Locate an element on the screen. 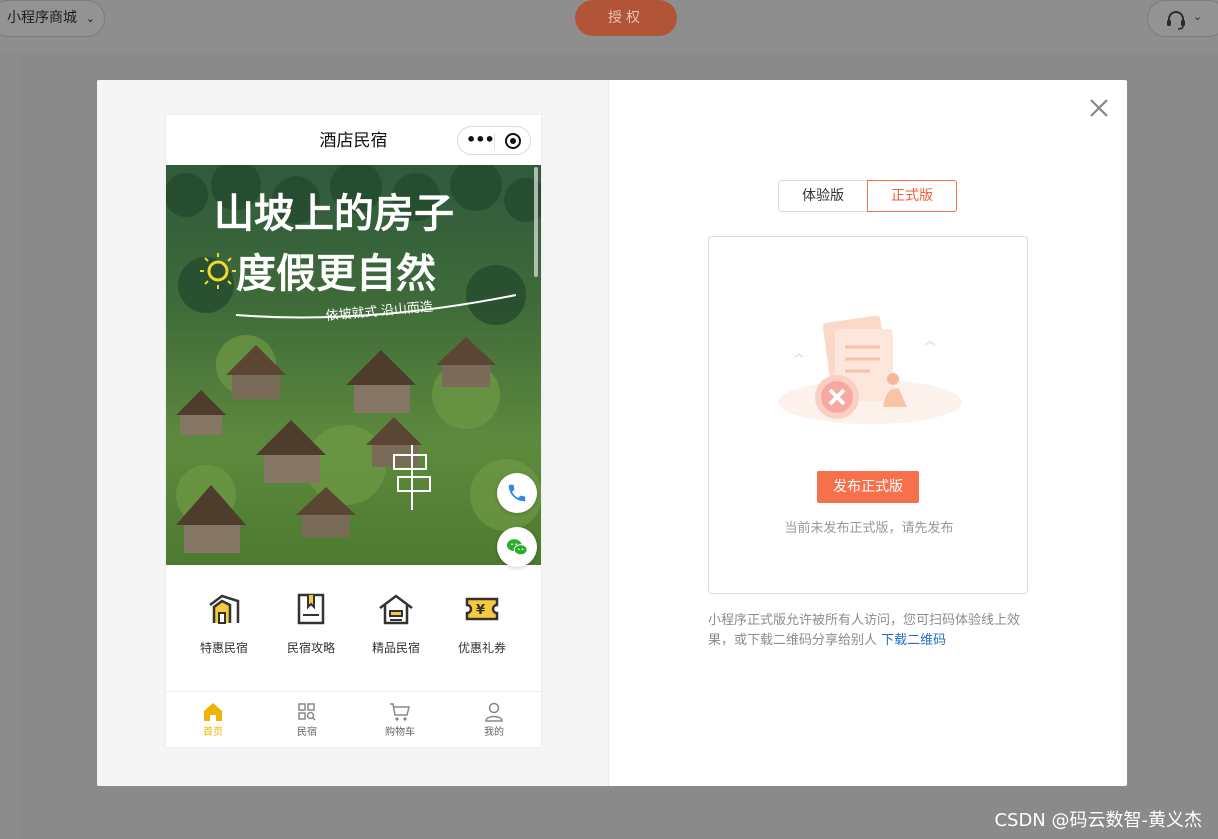 The image size is (1218, 839). coupon-icon: ¥ is located at coordinates (482, 609).